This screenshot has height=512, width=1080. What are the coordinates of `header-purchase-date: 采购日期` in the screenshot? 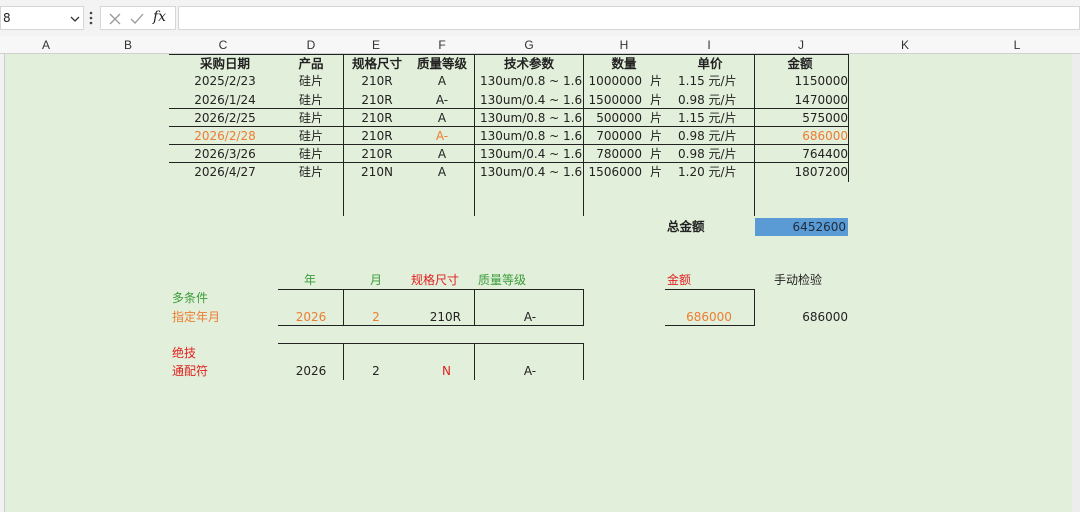 It's located at (224, 63).